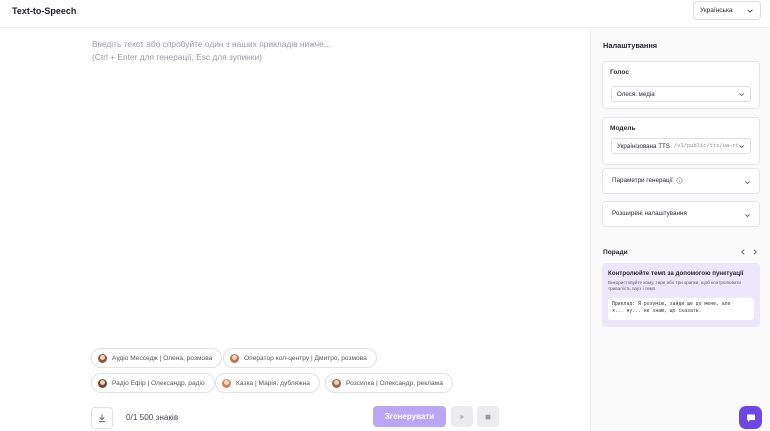 The height and width of the screenshot is (431, 770). What do you see at coordinates (716, 10) in the screenshot?
I see `language-select-value: Українська` at bounding box center [716, 10].